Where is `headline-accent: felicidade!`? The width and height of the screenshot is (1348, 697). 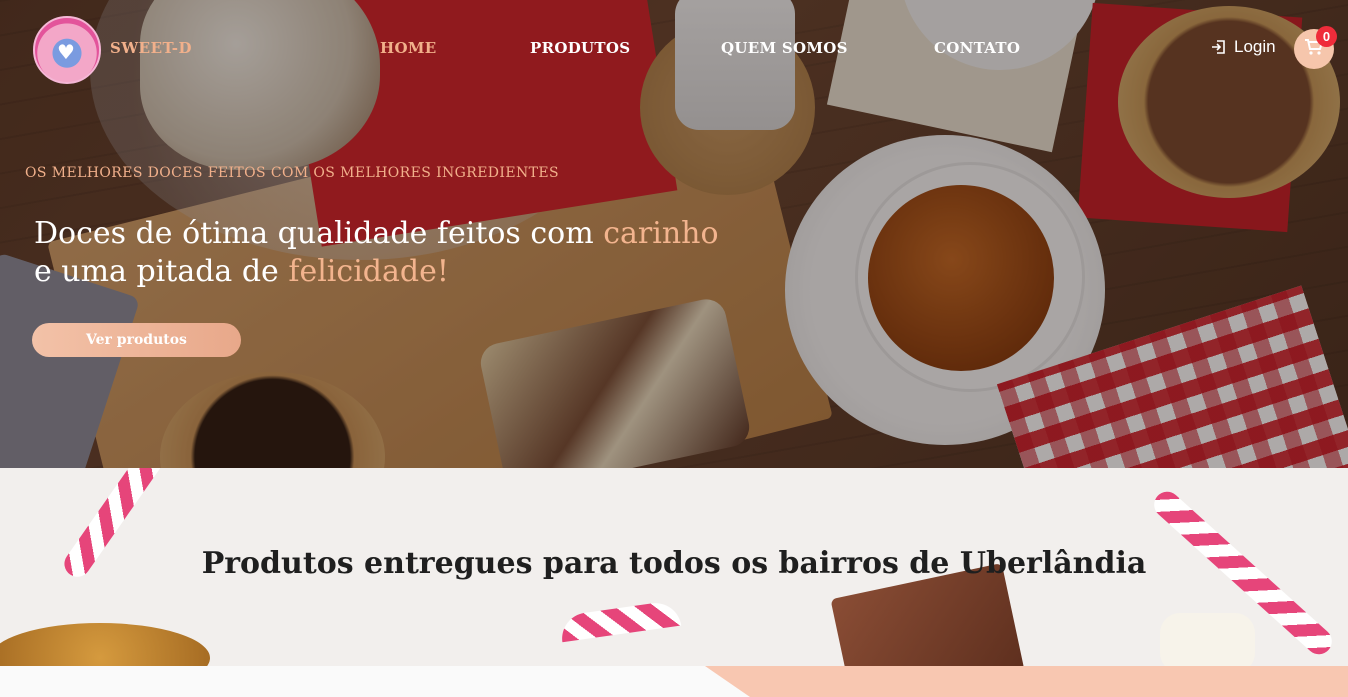 headline-accent: felicidade! is located at coordinates (368, 271).